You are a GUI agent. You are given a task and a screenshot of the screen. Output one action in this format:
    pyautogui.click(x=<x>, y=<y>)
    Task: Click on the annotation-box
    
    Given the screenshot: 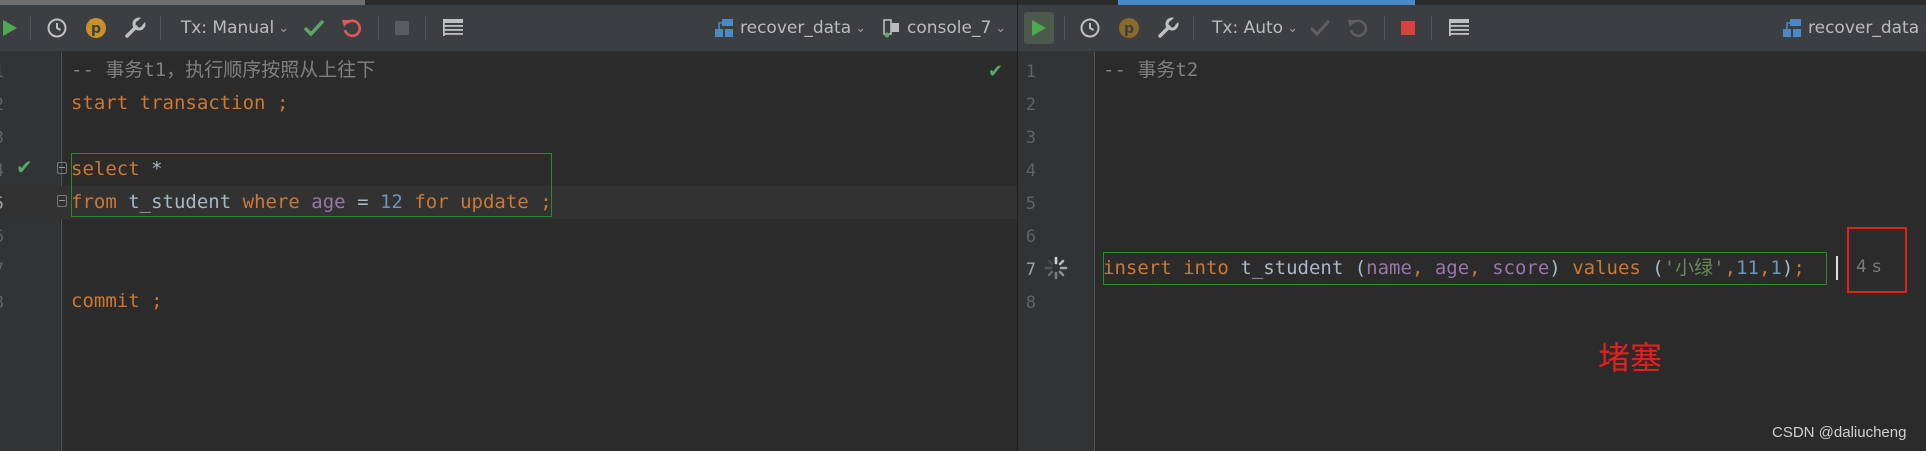 What is the action you would take?
    pyautogui.click(x=1877, y=260)
    